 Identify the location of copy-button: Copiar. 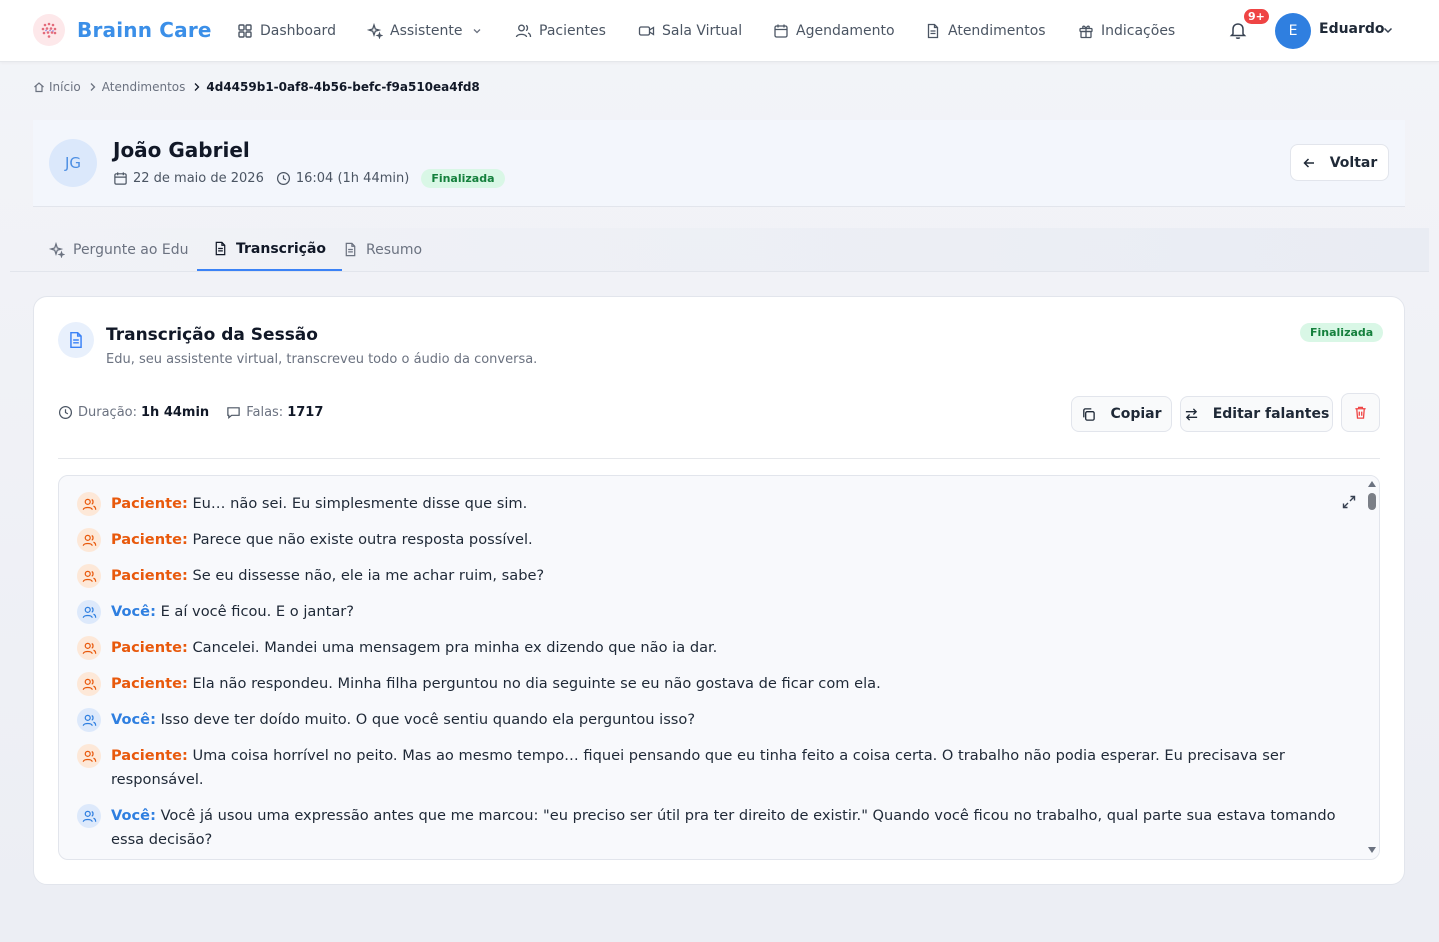
(1121, 414).